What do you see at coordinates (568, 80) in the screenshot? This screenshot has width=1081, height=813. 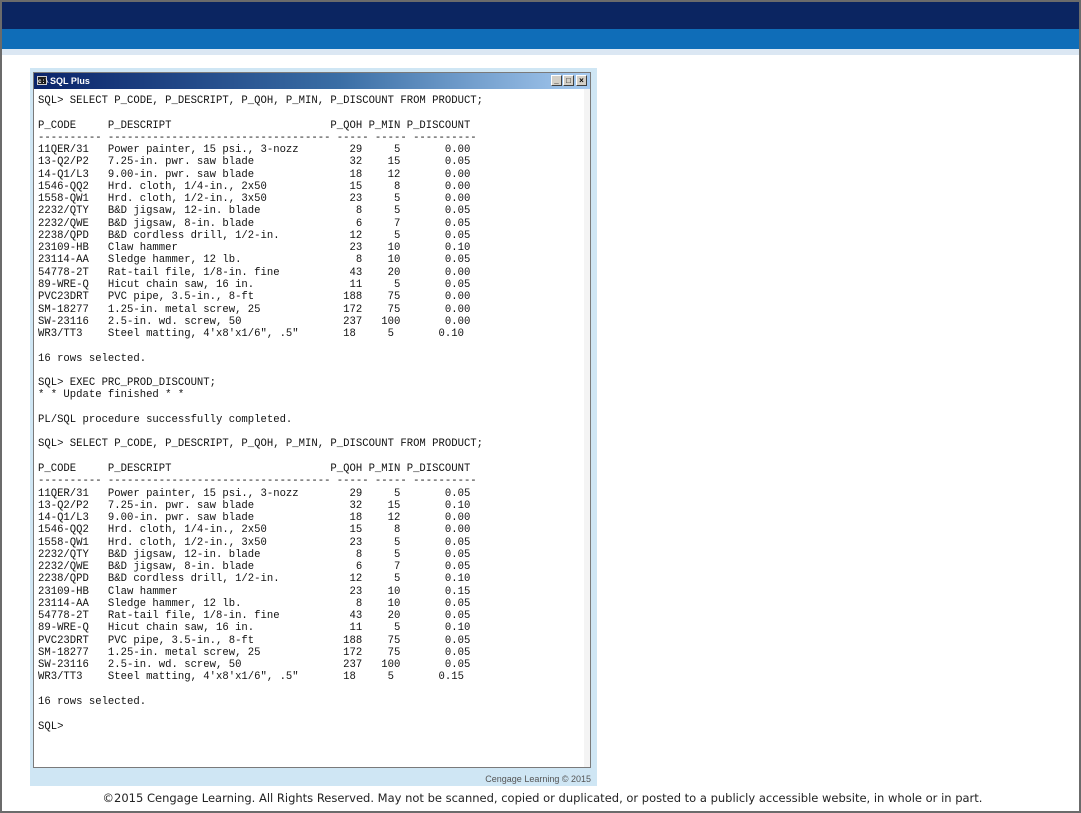 I see `maximize-button: □` at bounding box center [568, 80].